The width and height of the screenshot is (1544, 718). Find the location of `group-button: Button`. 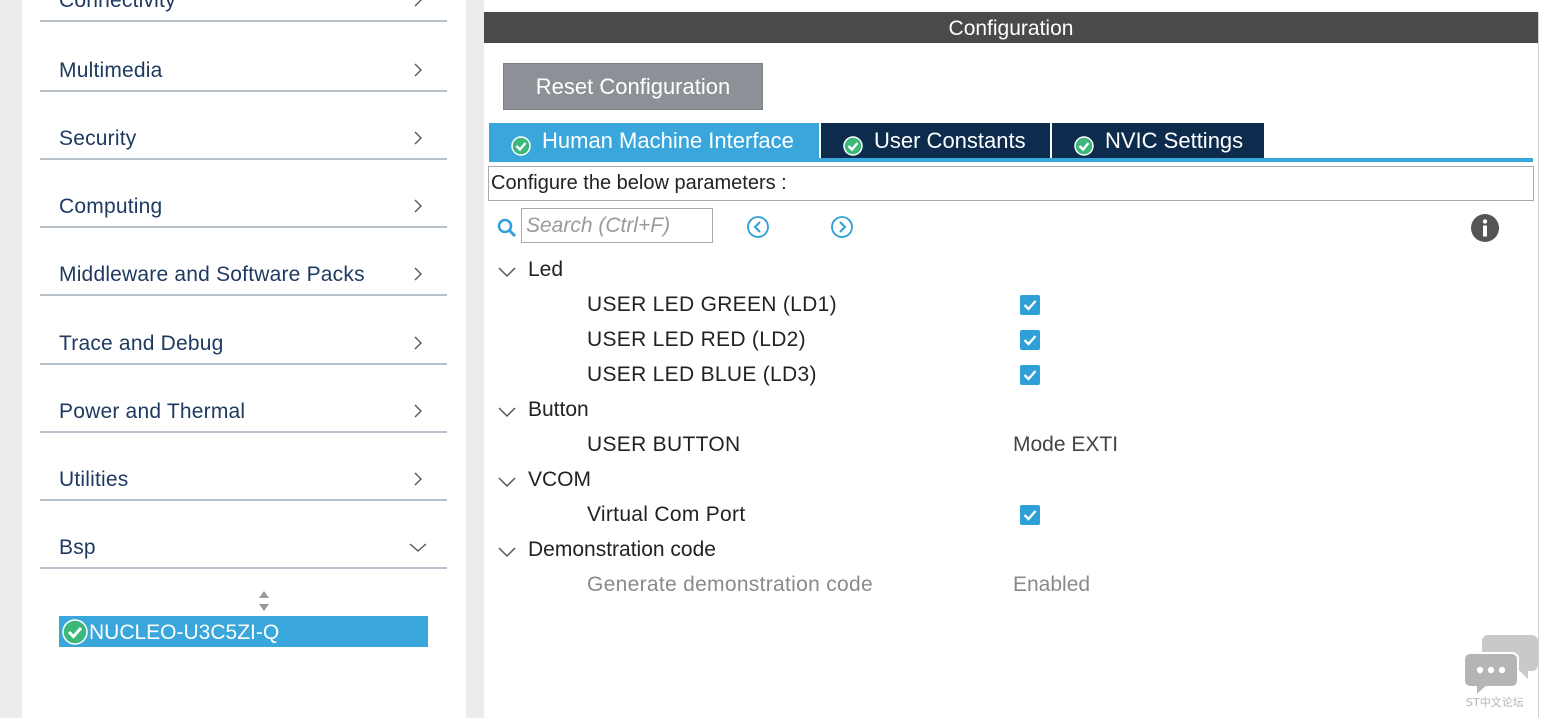

group-button: Button is located at coordinates (1004, 411).